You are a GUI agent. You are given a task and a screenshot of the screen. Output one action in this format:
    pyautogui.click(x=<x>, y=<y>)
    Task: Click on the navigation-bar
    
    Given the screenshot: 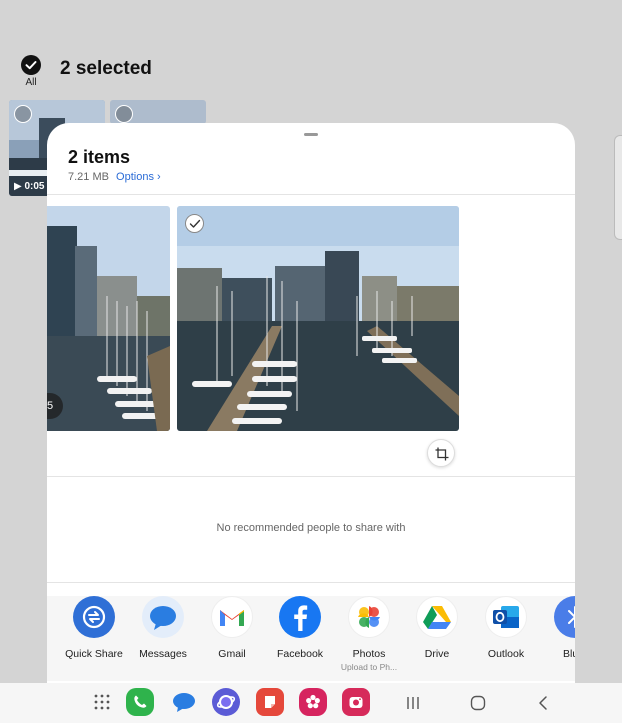 What is the action you would take?
    pyautogui.click(x=311, y=703)
    